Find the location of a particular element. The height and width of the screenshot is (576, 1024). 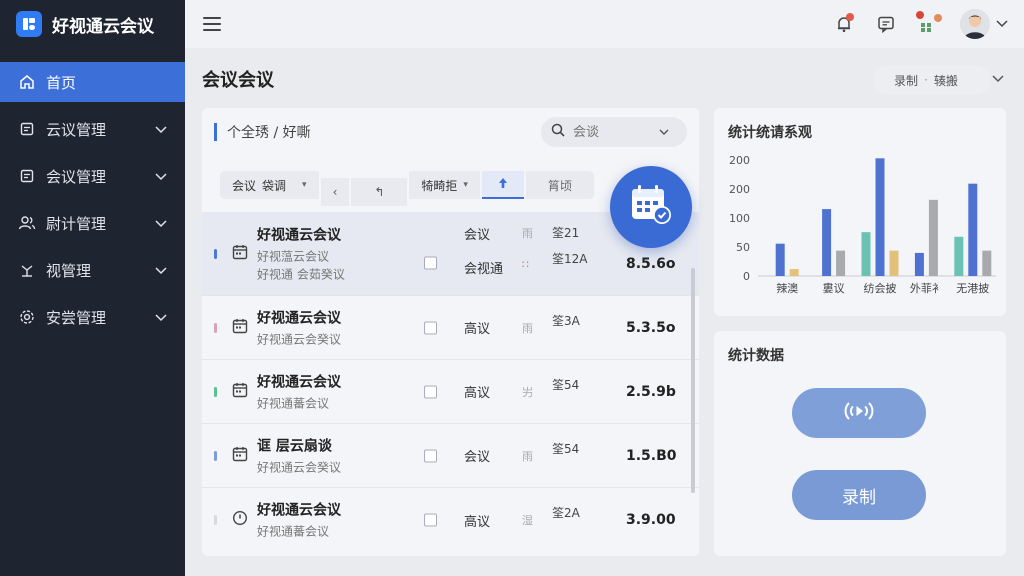

sort-up-button is located at coordinates (502, 185).